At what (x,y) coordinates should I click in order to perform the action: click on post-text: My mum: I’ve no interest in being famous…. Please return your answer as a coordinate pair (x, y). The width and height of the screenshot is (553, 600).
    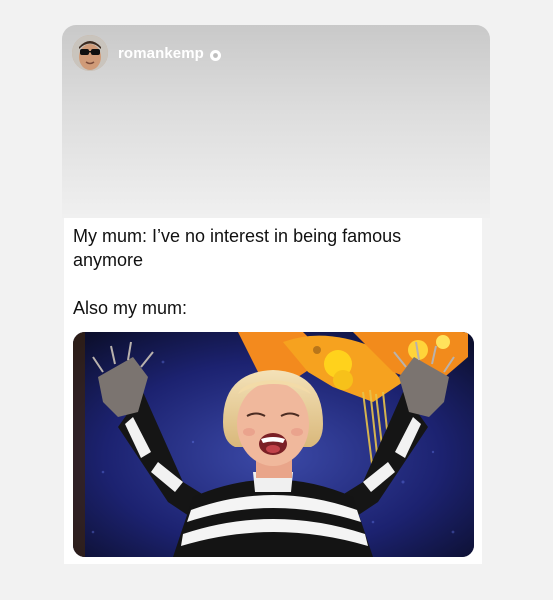
    Looking at the image, I should click on (273, 272).